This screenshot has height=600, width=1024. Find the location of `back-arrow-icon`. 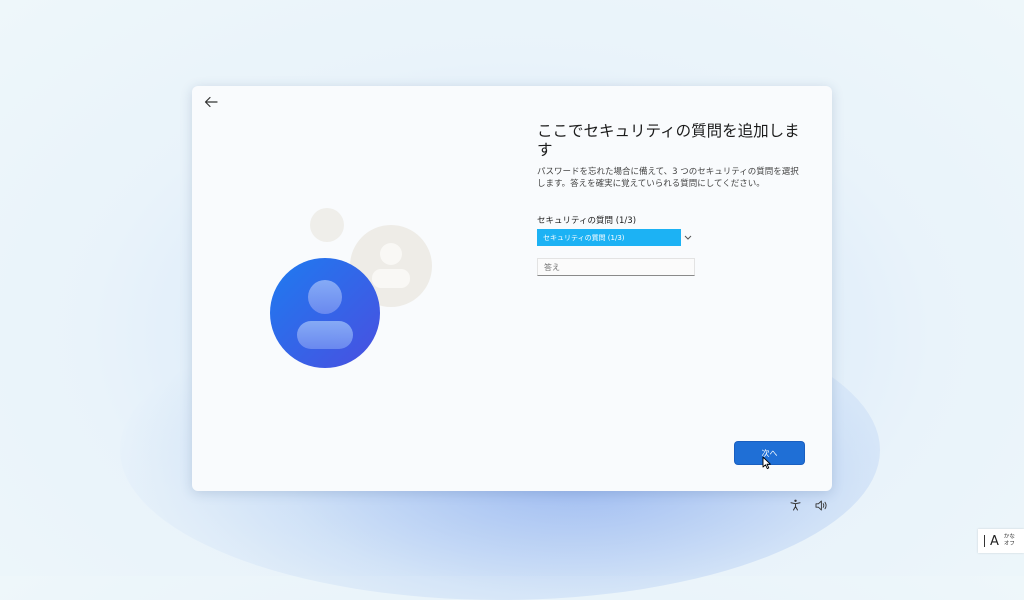

back-arrow-icon is located at coordinates (211, 102).